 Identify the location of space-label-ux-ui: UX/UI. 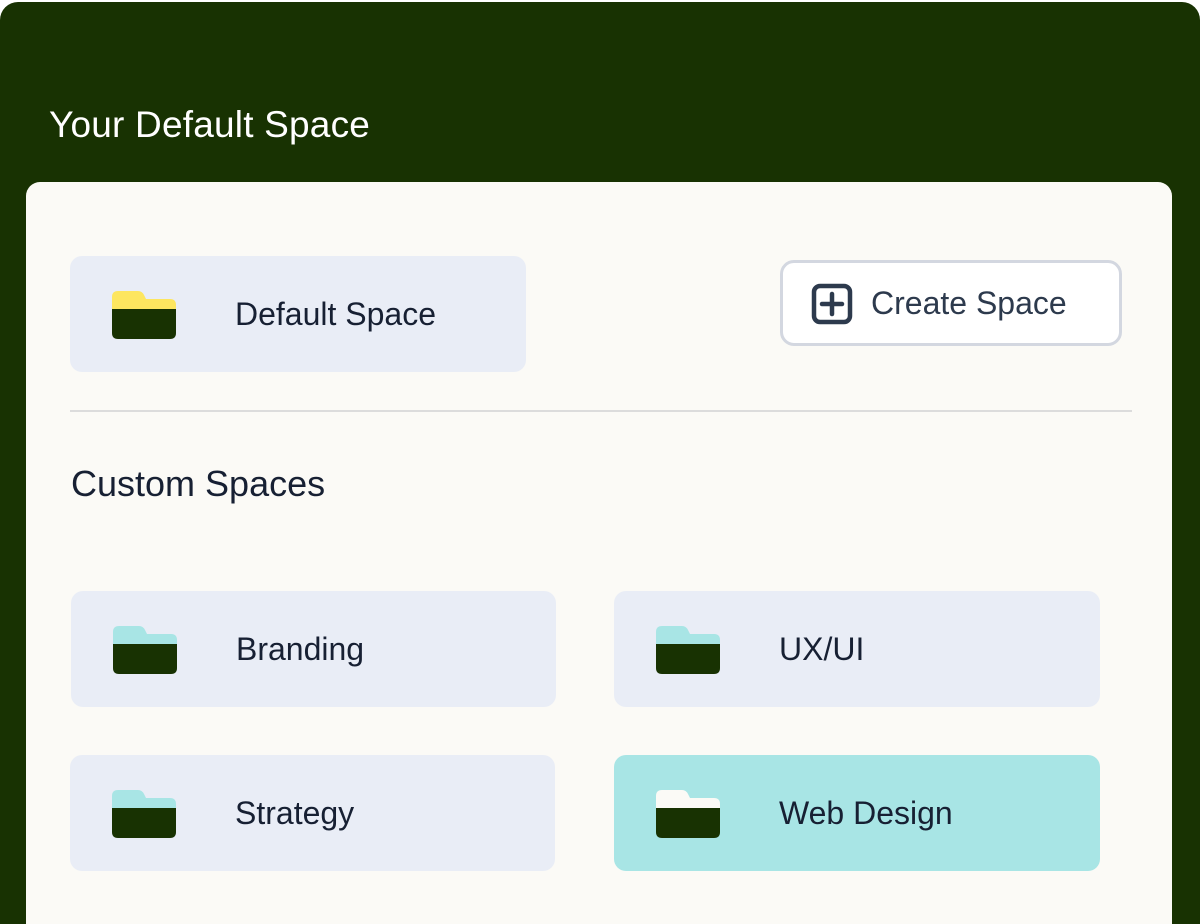
(822, 649).